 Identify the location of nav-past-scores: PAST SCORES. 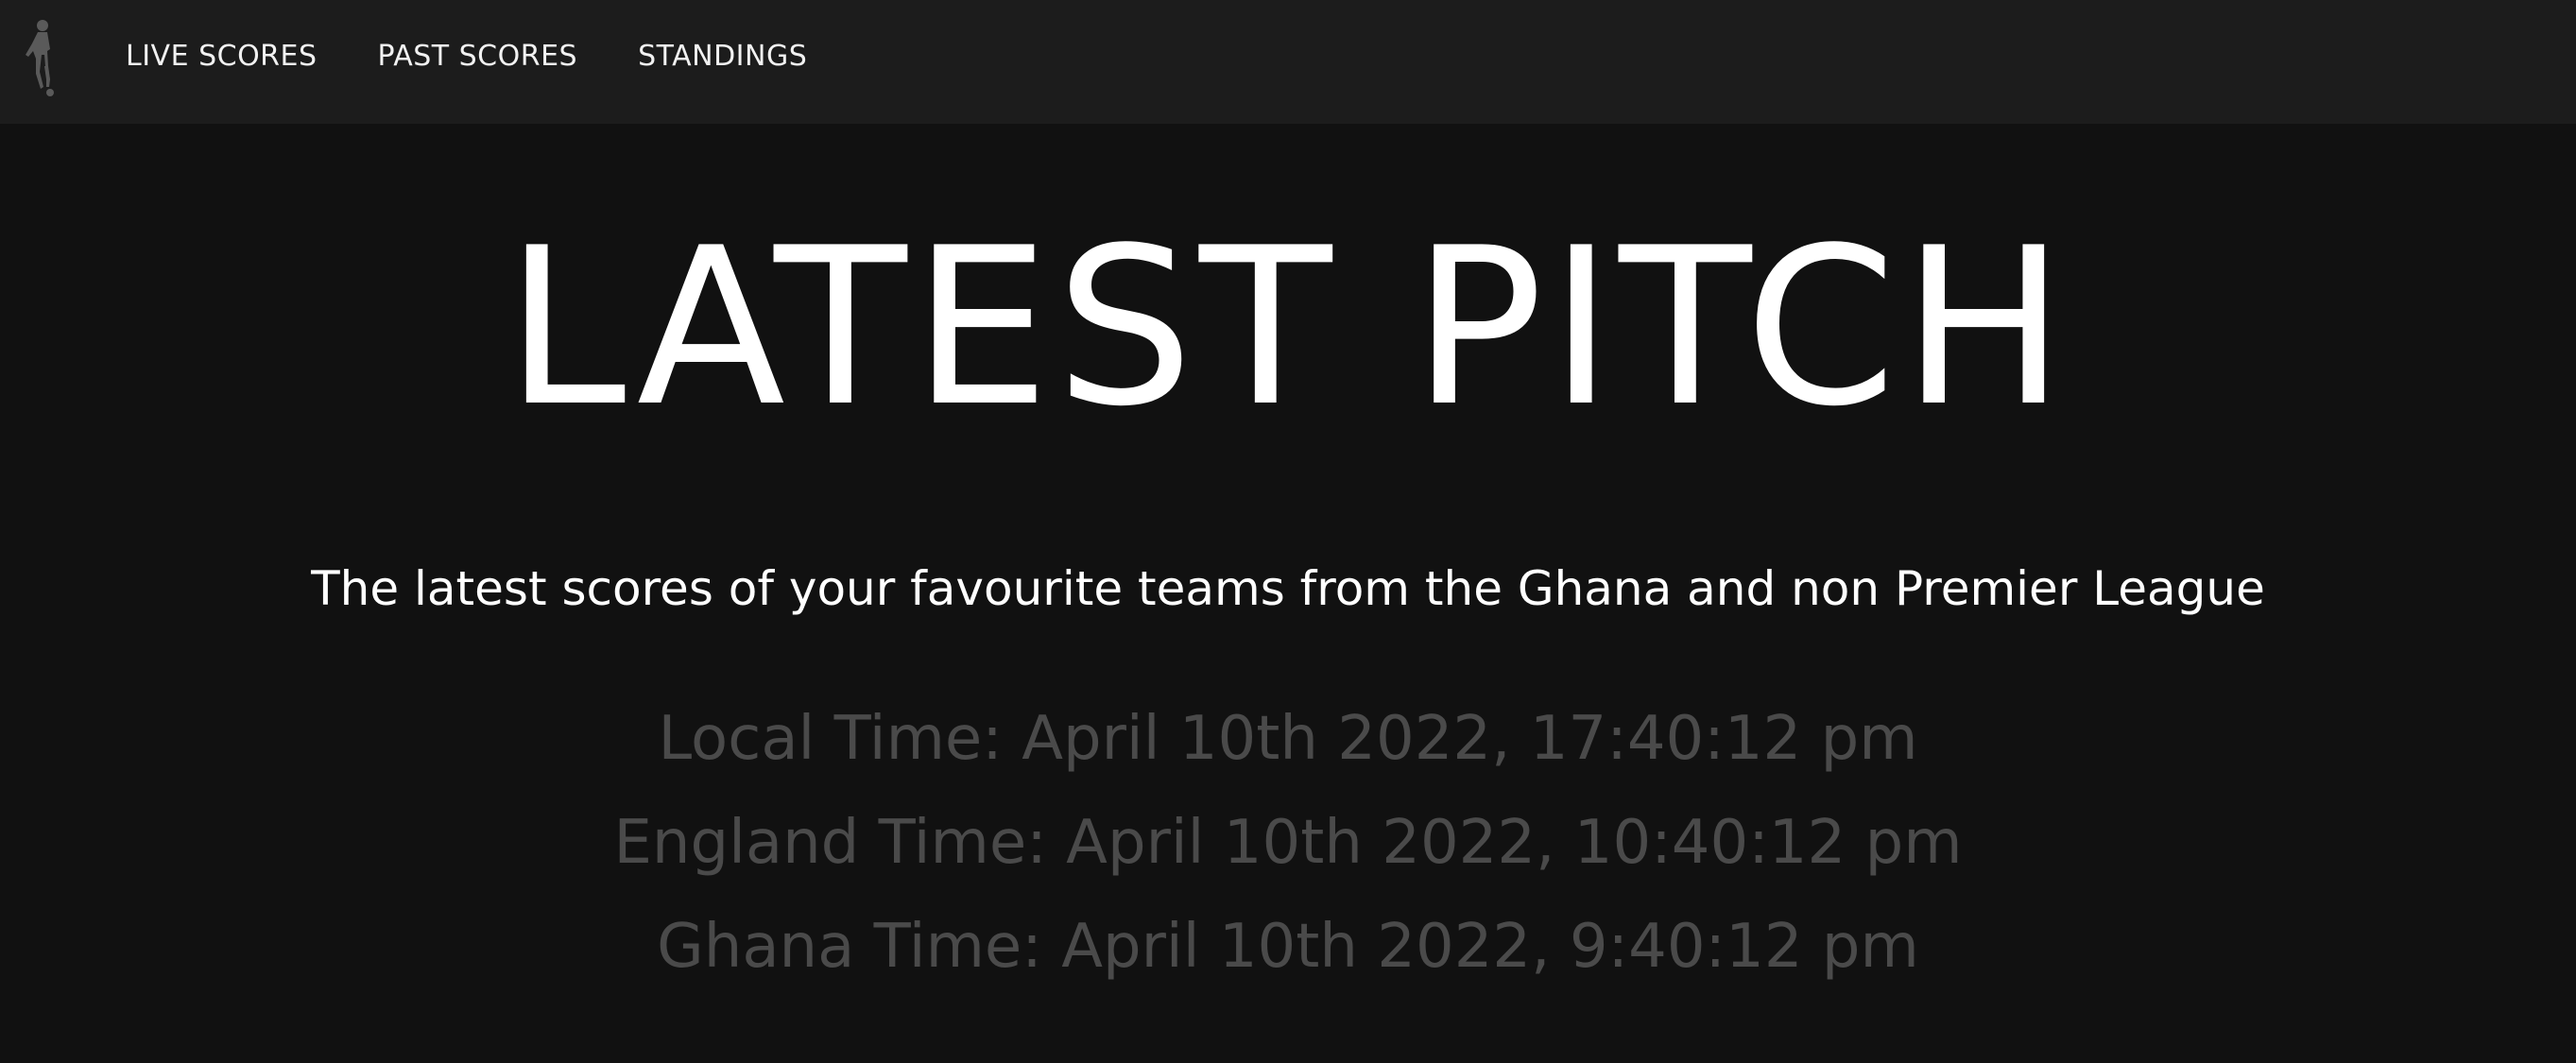
(478, 56).